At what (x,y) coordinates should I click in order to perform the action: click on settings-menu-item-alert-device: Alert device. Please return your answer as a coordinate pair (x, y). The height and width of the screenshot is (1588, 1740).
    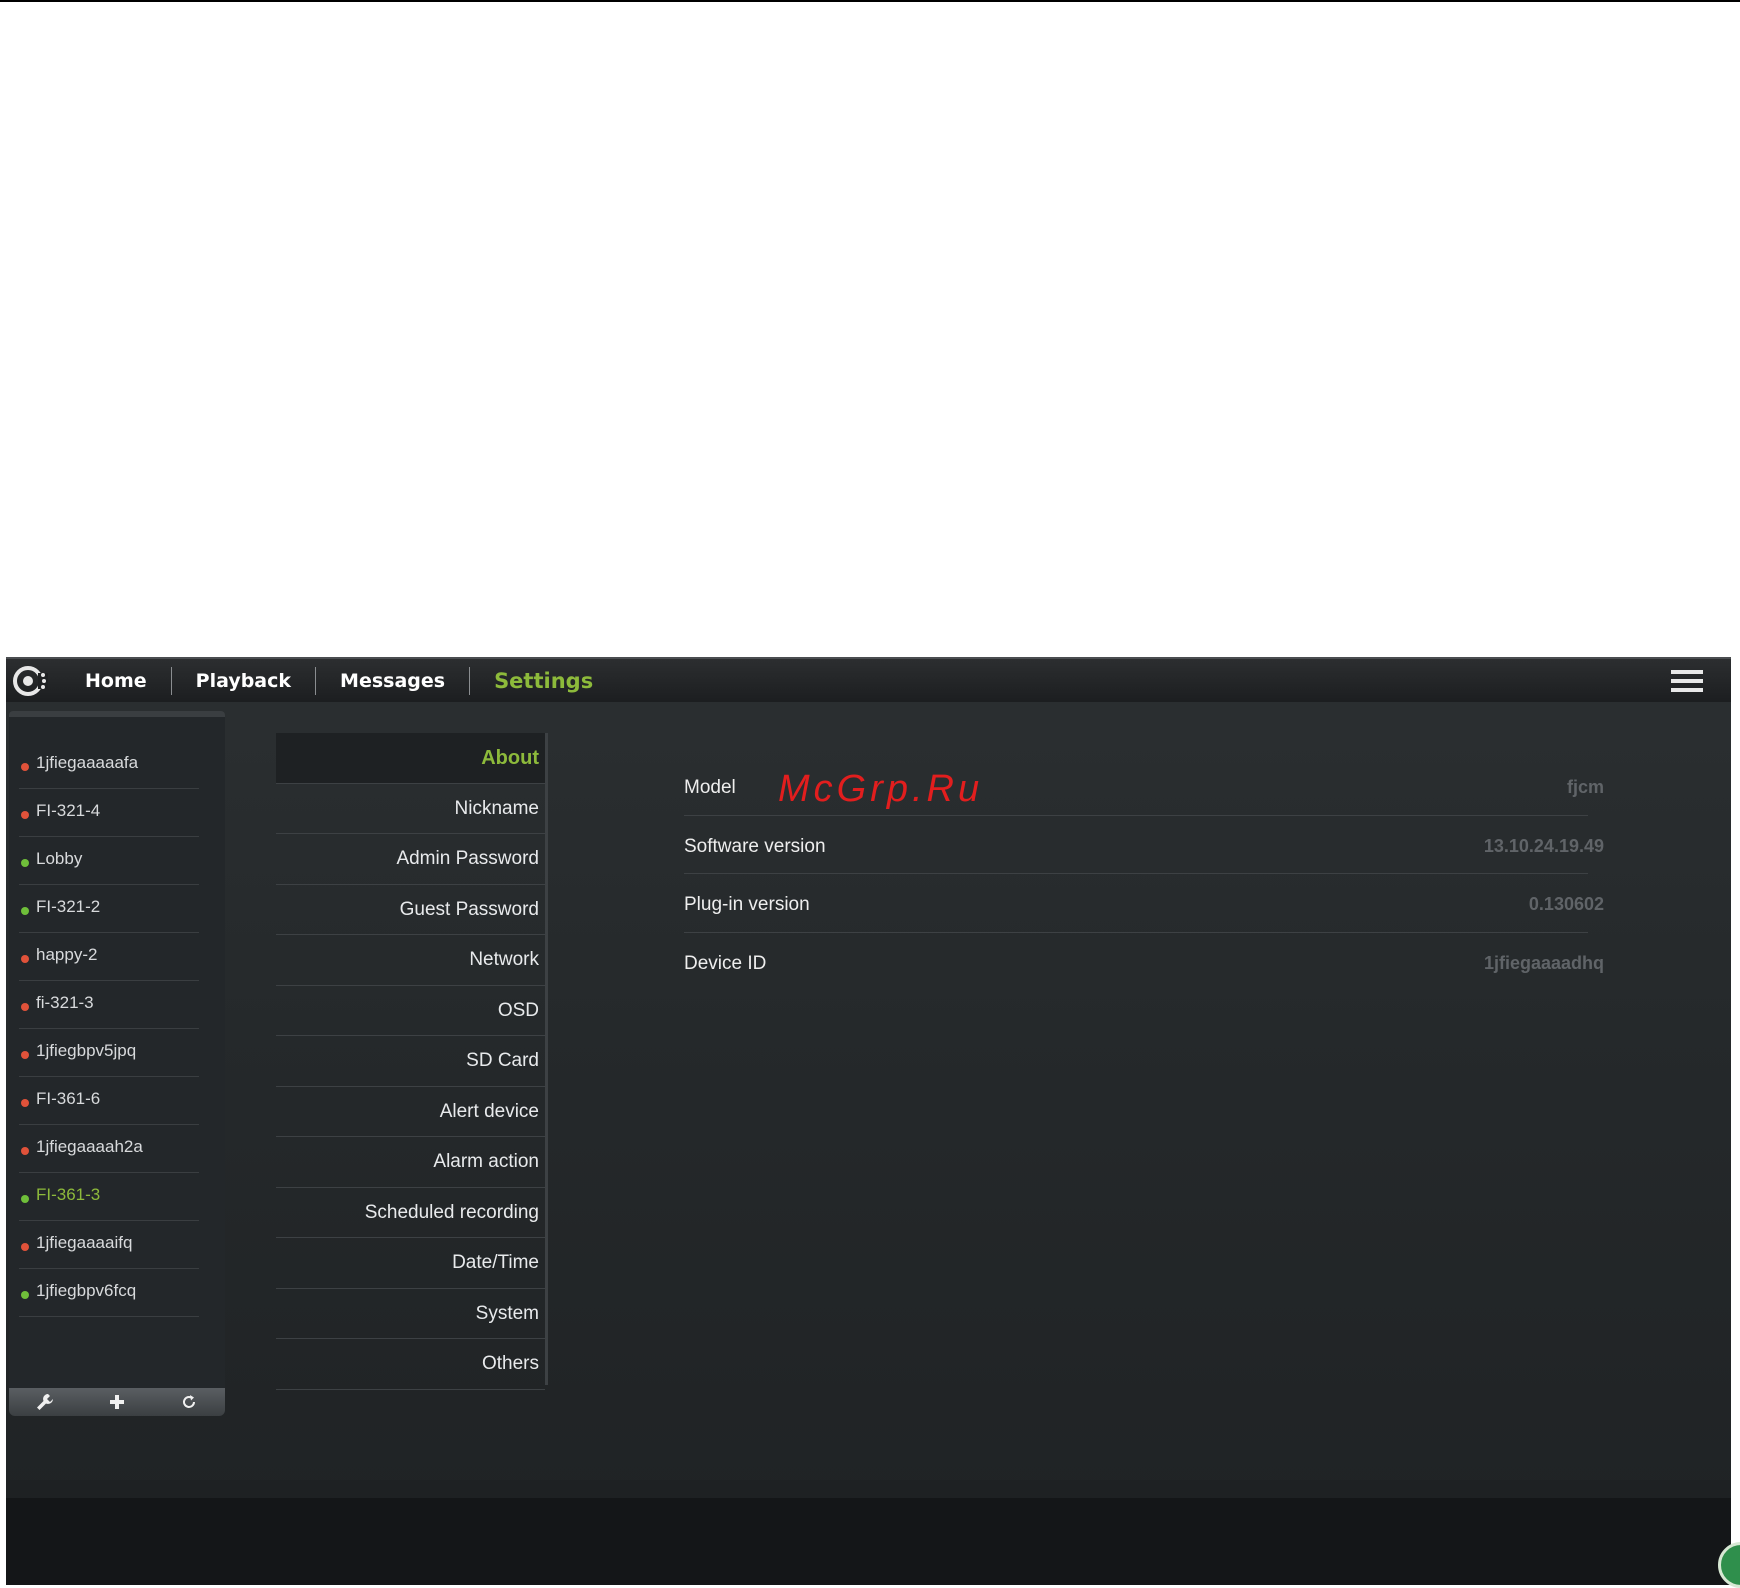
    Looking at the image, I should click on (410, 1112).